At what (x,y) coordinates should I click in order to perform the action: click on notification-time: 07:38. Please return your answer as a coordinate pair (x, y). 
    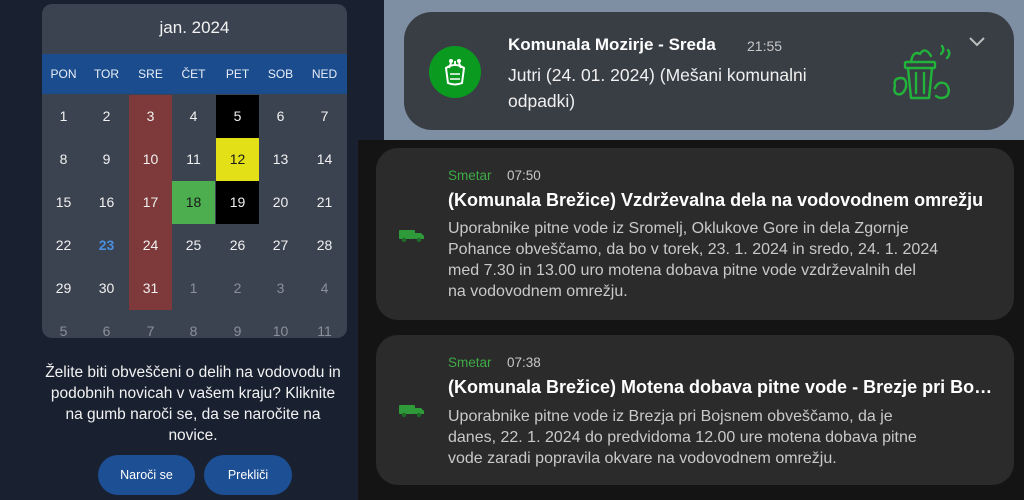
    Looking at the image, I should click on (524, 362).